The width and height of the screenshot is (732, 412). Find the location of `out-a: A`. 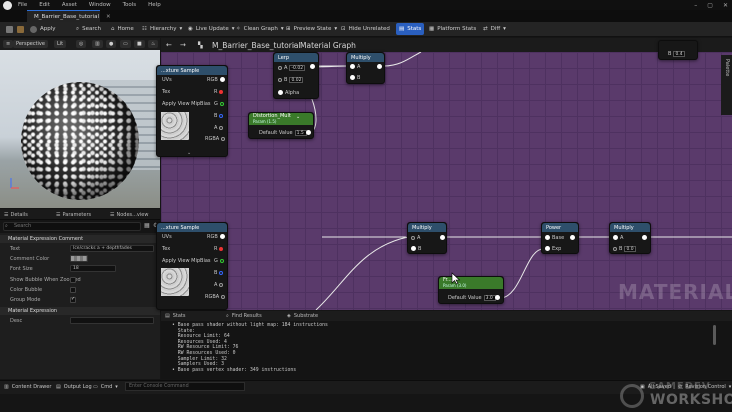

out-a: A is located at coordinates (219, 284).